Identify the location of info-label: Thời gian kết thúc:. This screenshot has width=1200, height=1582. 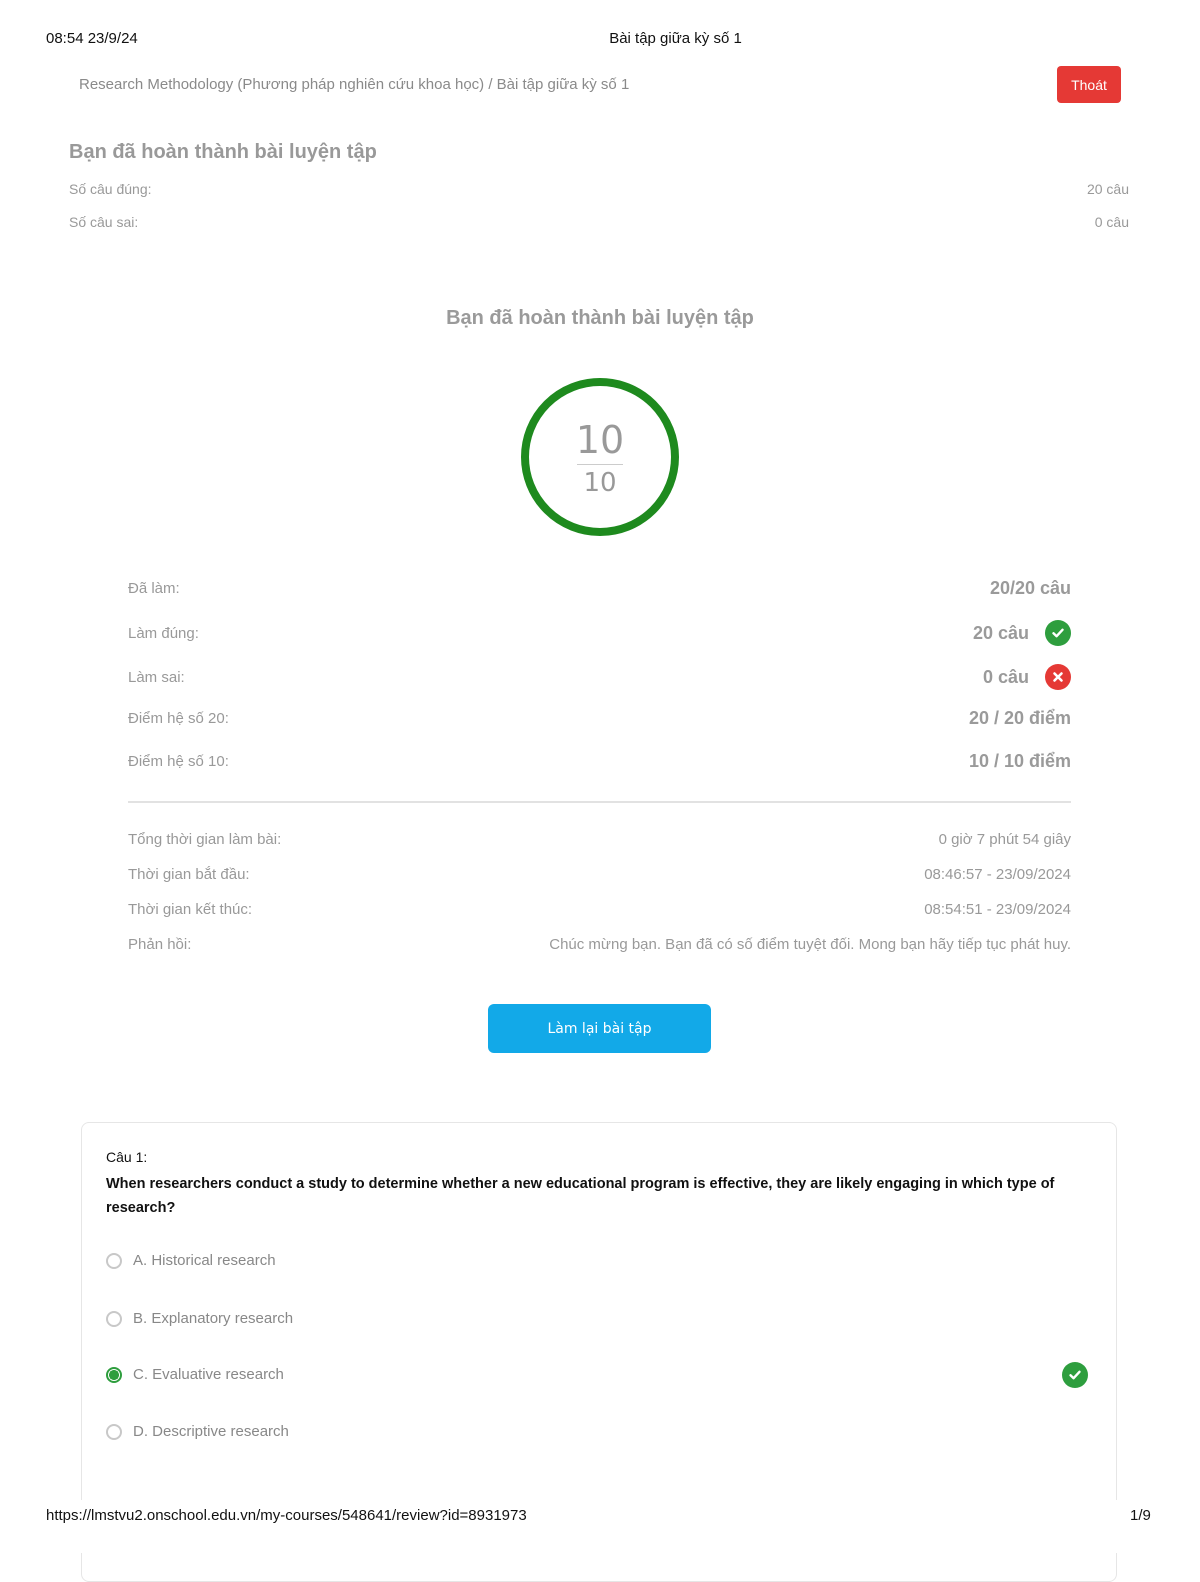
(190, 909).